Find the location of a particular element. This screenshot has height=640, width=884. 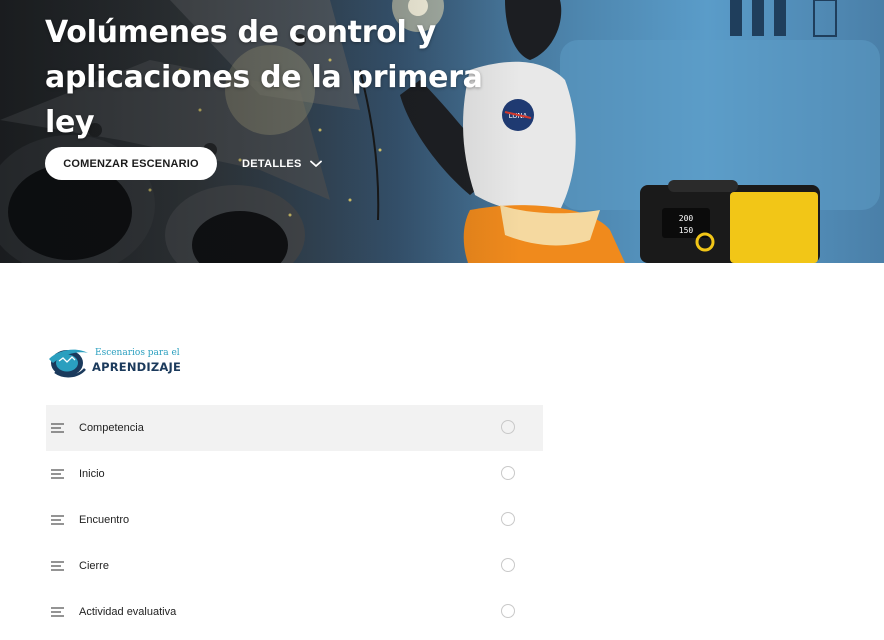

section-item-competencia: Competencia is located at coordinates (294, 428).